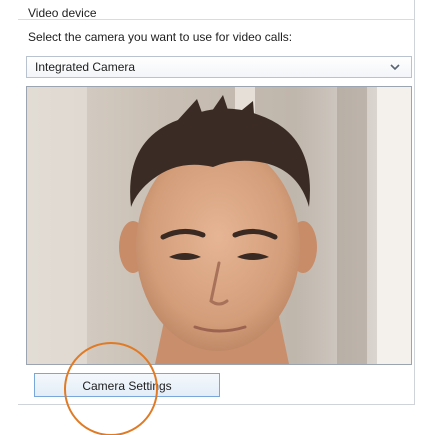 This screenshot has width=424, height=435. I want to click on camera-select-value: Integrated Camera, so click(85, 67).